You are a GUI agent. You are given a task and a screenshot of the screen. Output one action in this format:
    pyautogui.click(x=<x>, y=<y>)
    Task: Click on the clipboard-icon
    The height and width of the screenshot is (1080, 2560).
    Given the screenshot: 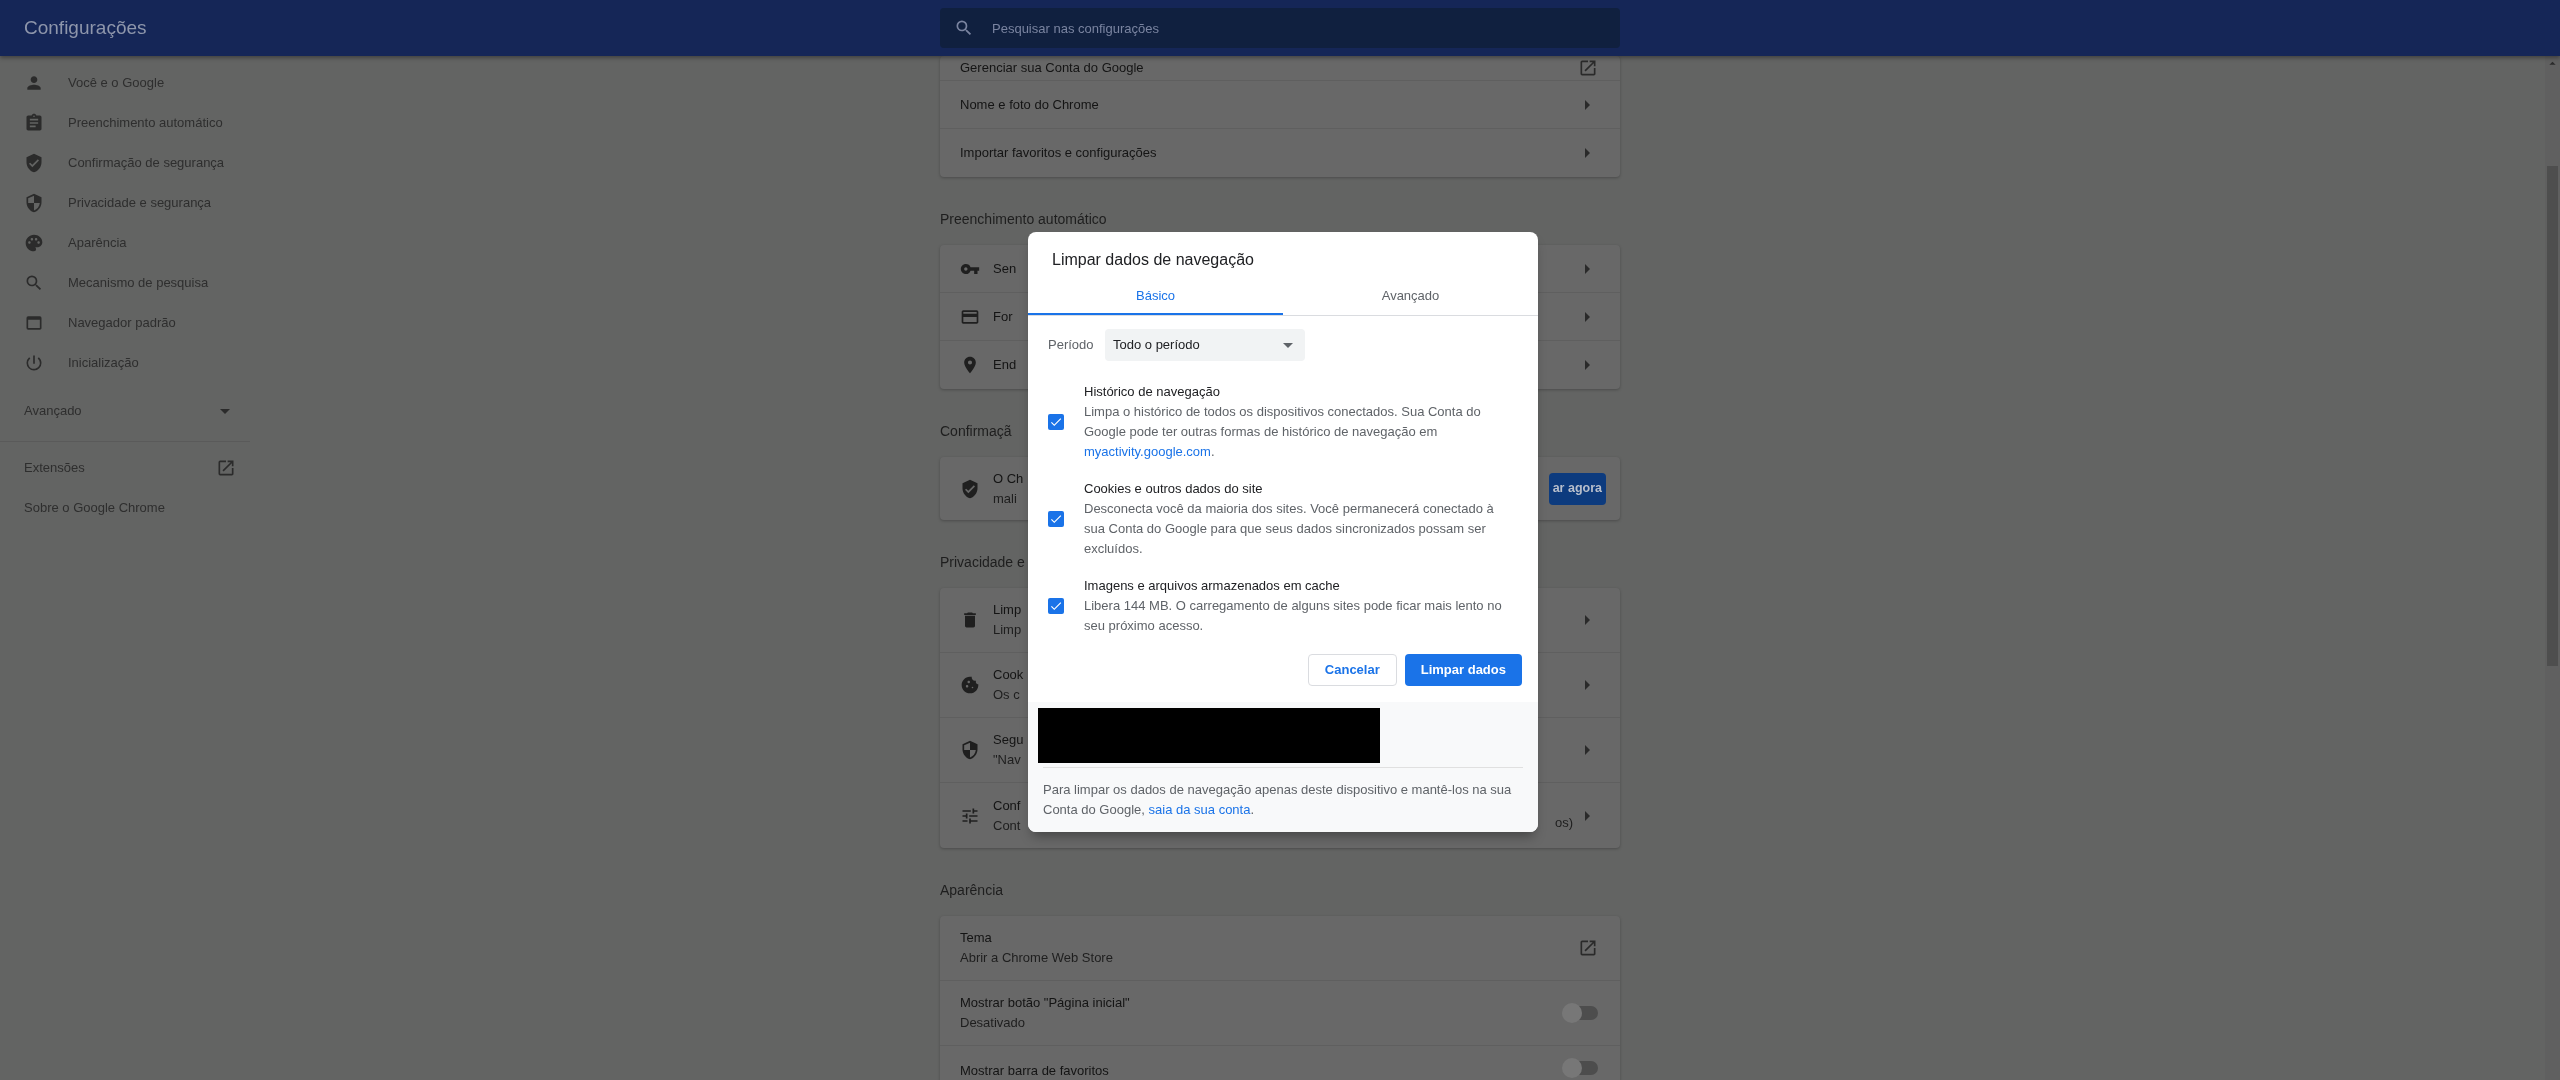 What is the action you would take?
    pyautogui.click(x=34, y=123)
    